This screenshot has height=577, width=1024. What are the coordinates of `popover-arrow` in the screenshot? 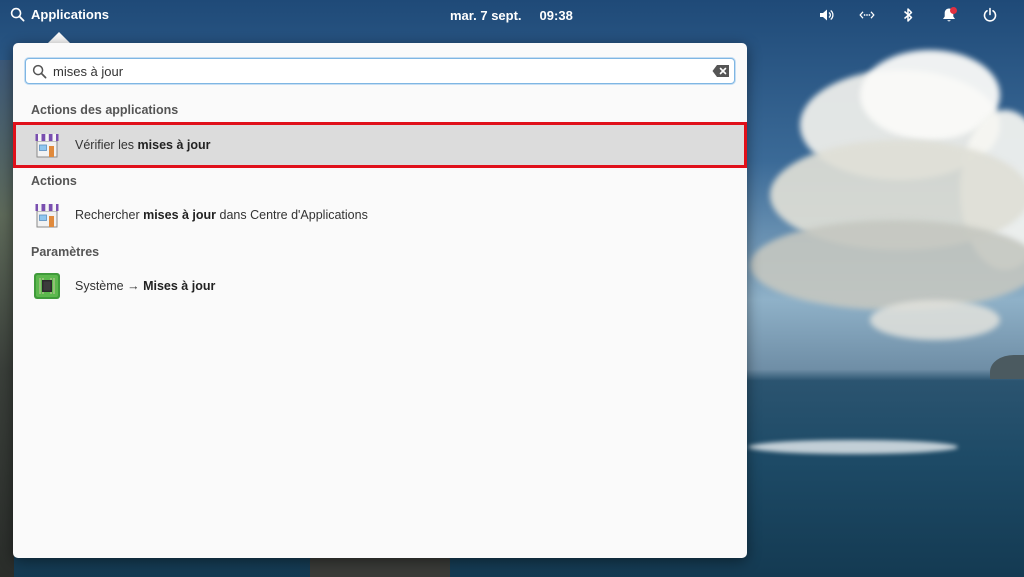 It's located at (59, 37).